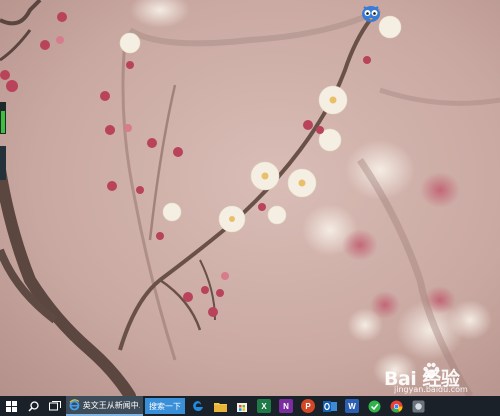 Image resolution: width=500 pixels, height=416 pixels. I want to click on excel-button: X, so click(264, 406).